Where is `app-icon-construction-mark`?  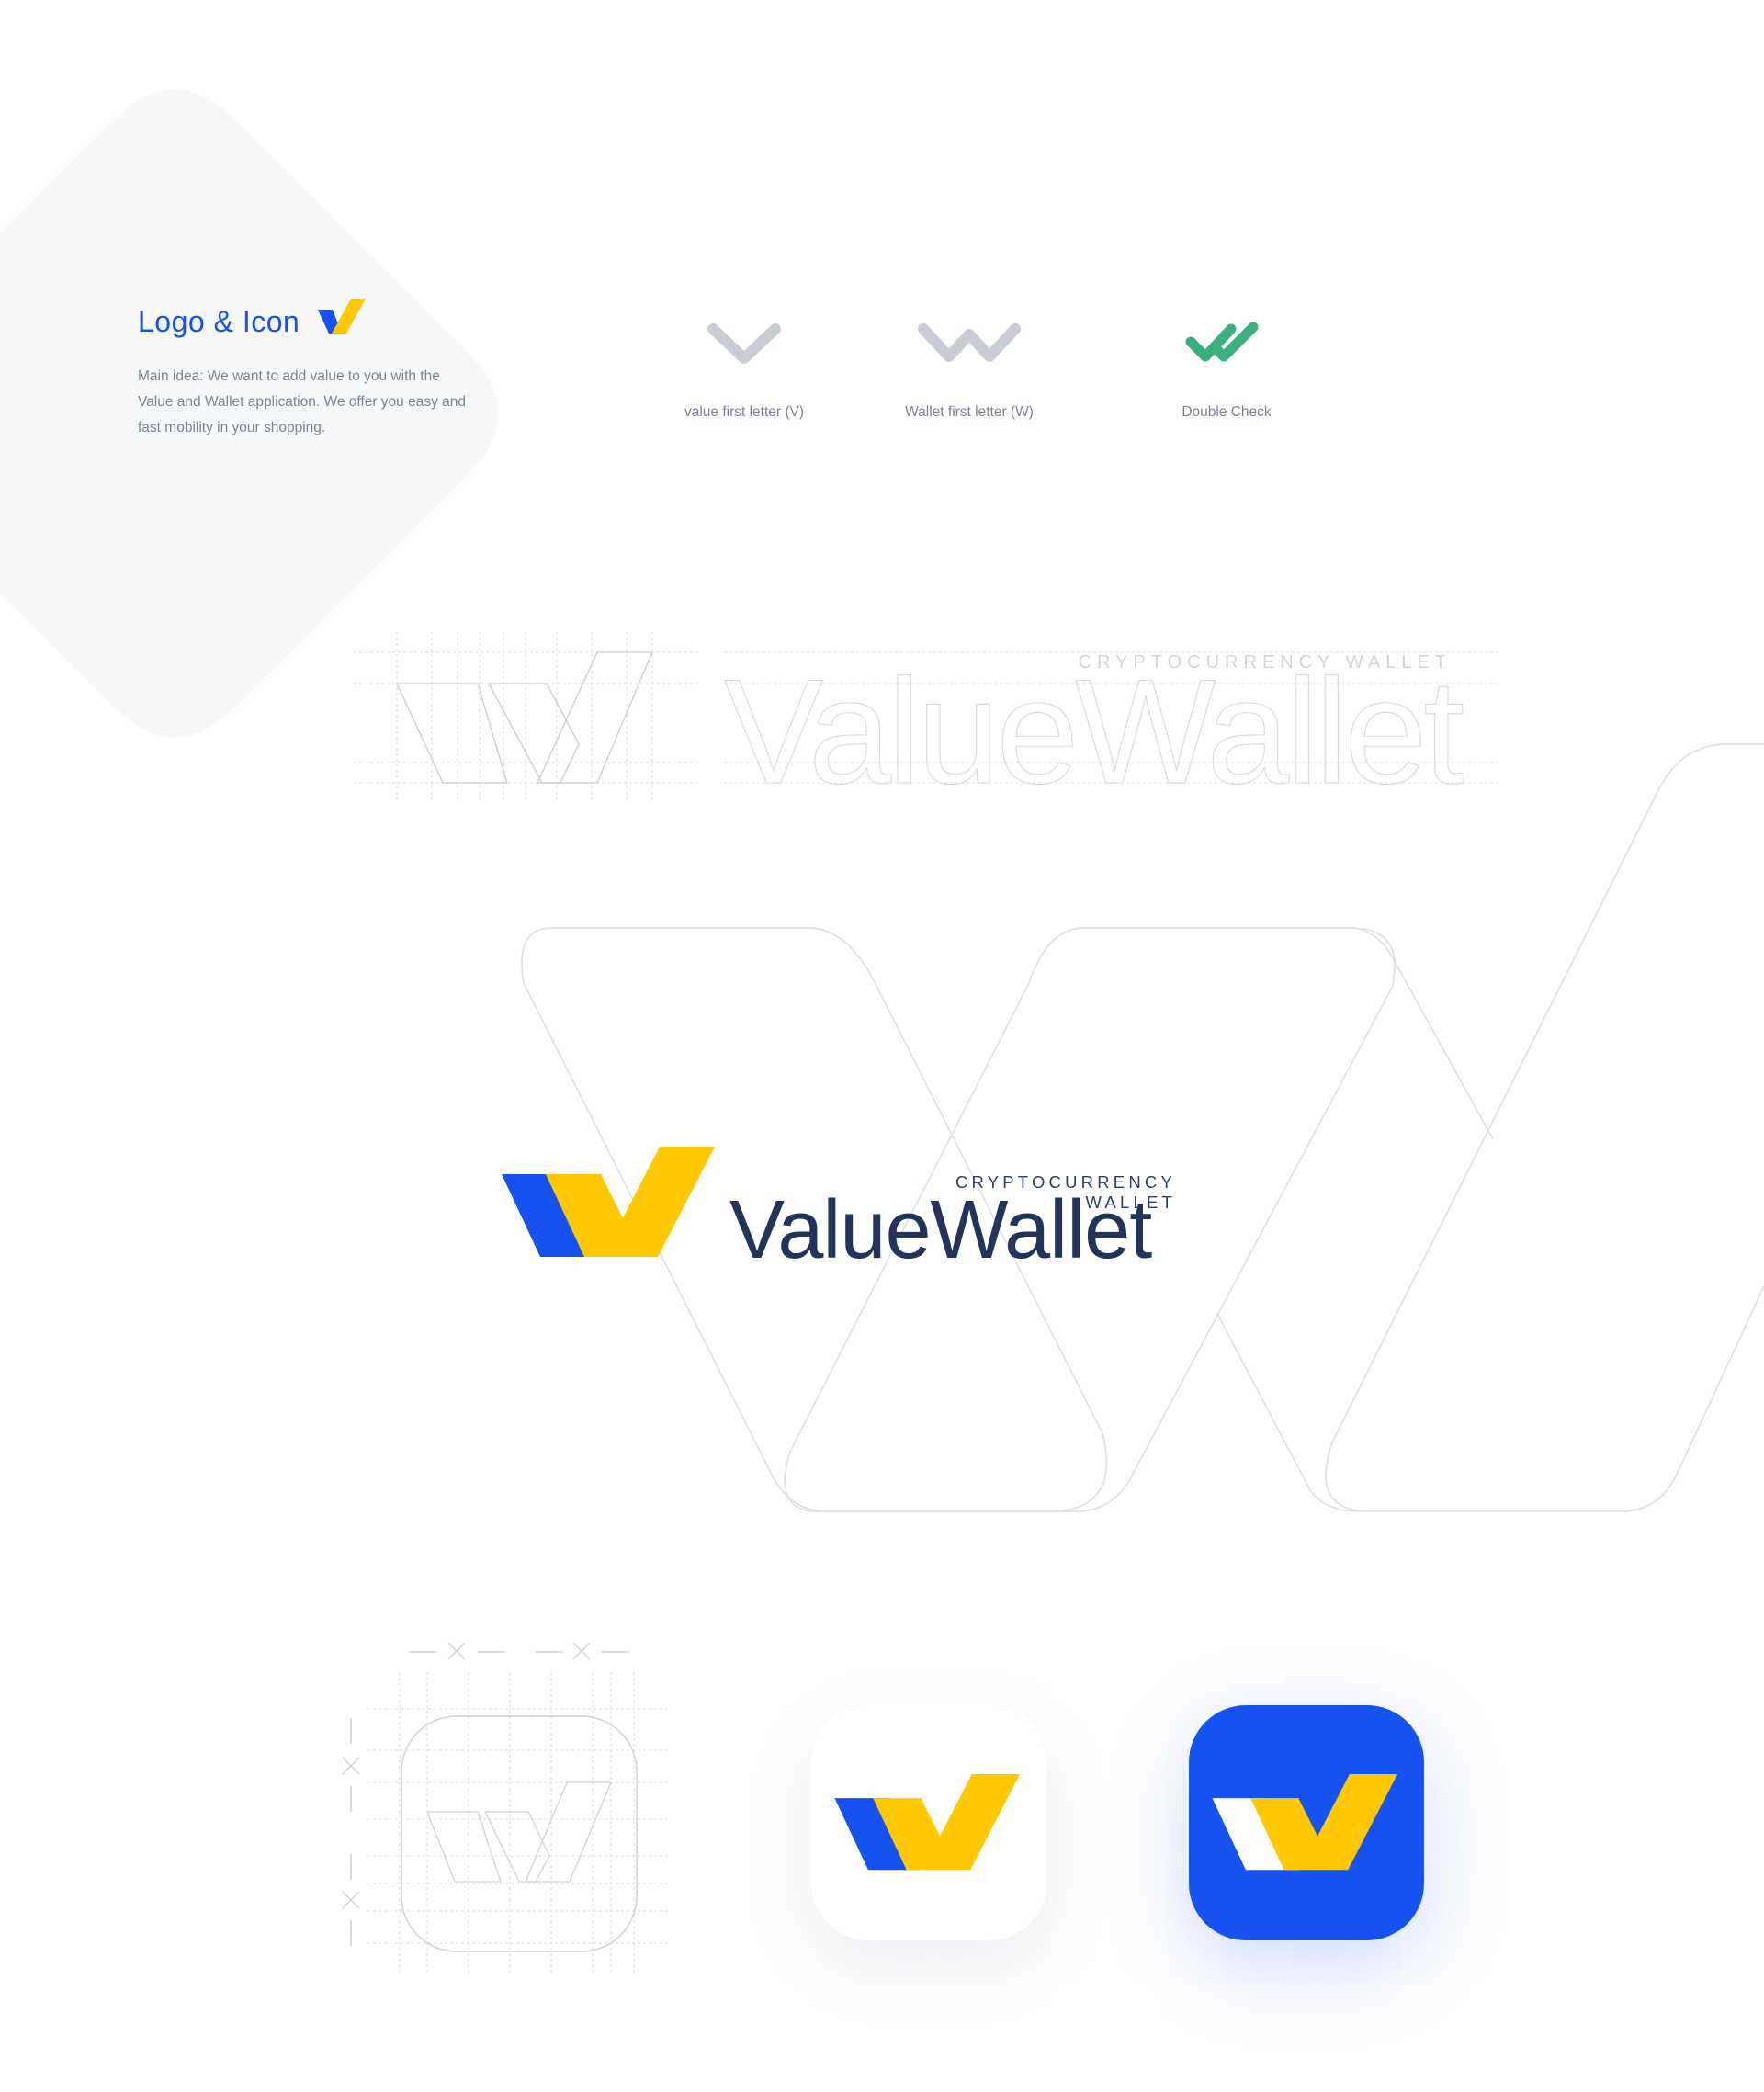
app-icon-construction-mark is located at coordinates (519, 1832).